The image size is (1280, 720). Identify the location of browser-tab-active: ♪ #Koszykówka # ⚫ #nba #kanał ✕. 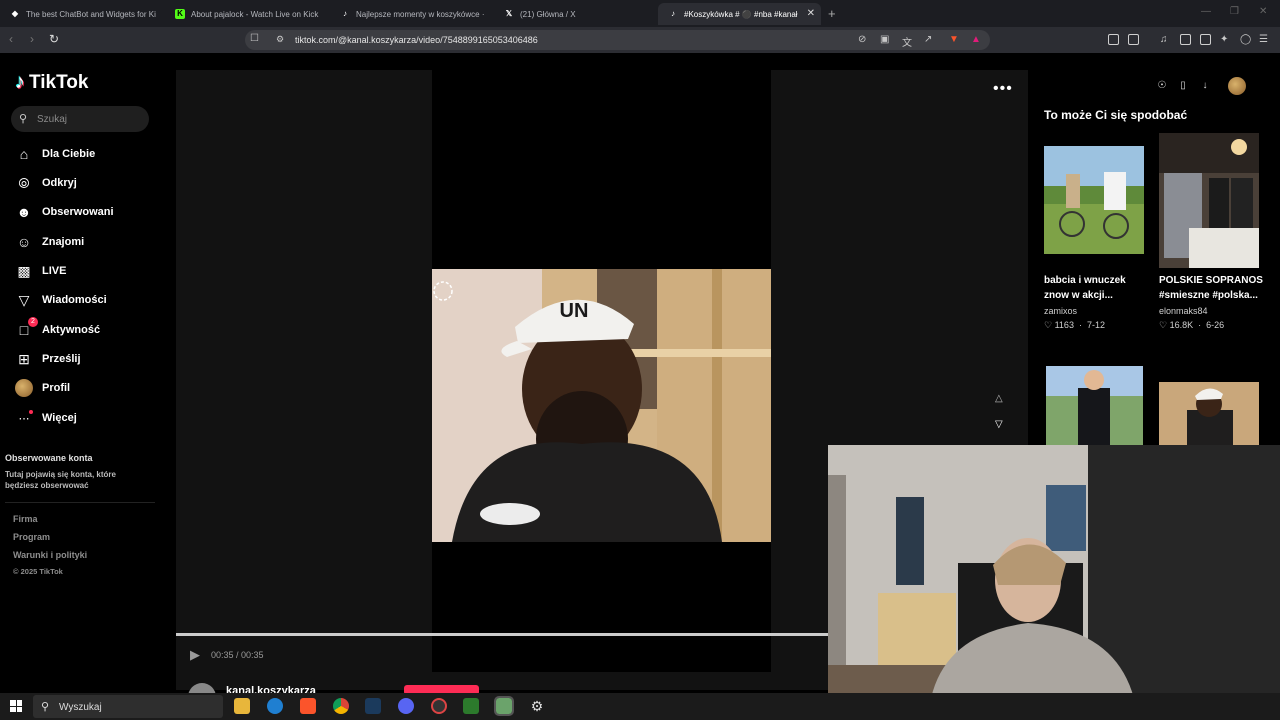
(739, 14).